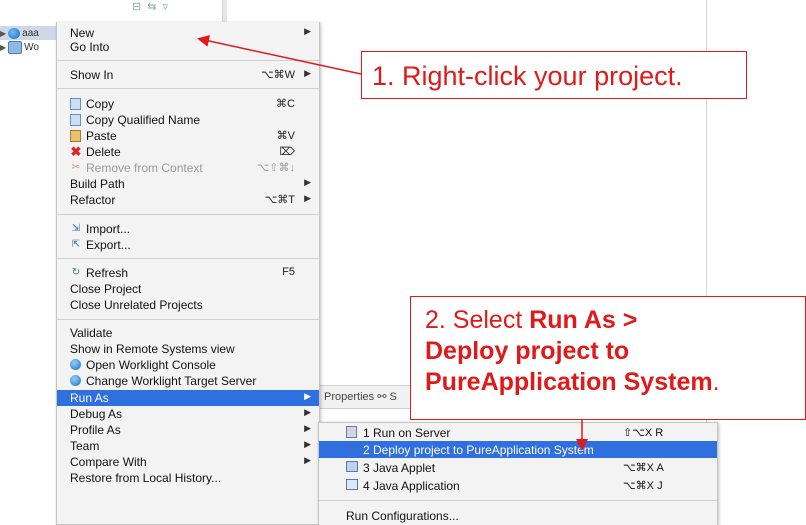 The image size is (806, 525). Describe the element at coordinates (76, 228) in the screenshot. I see `import-icon: ⇲` at that location.